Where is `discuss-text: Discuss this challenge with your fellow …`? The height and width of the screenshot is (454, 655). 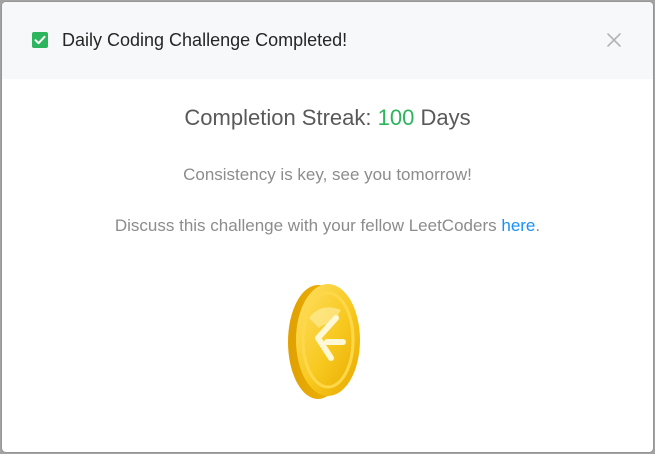
discuss-text: Discuss this challenge with your fellow … is located at coordinates (305, 225).